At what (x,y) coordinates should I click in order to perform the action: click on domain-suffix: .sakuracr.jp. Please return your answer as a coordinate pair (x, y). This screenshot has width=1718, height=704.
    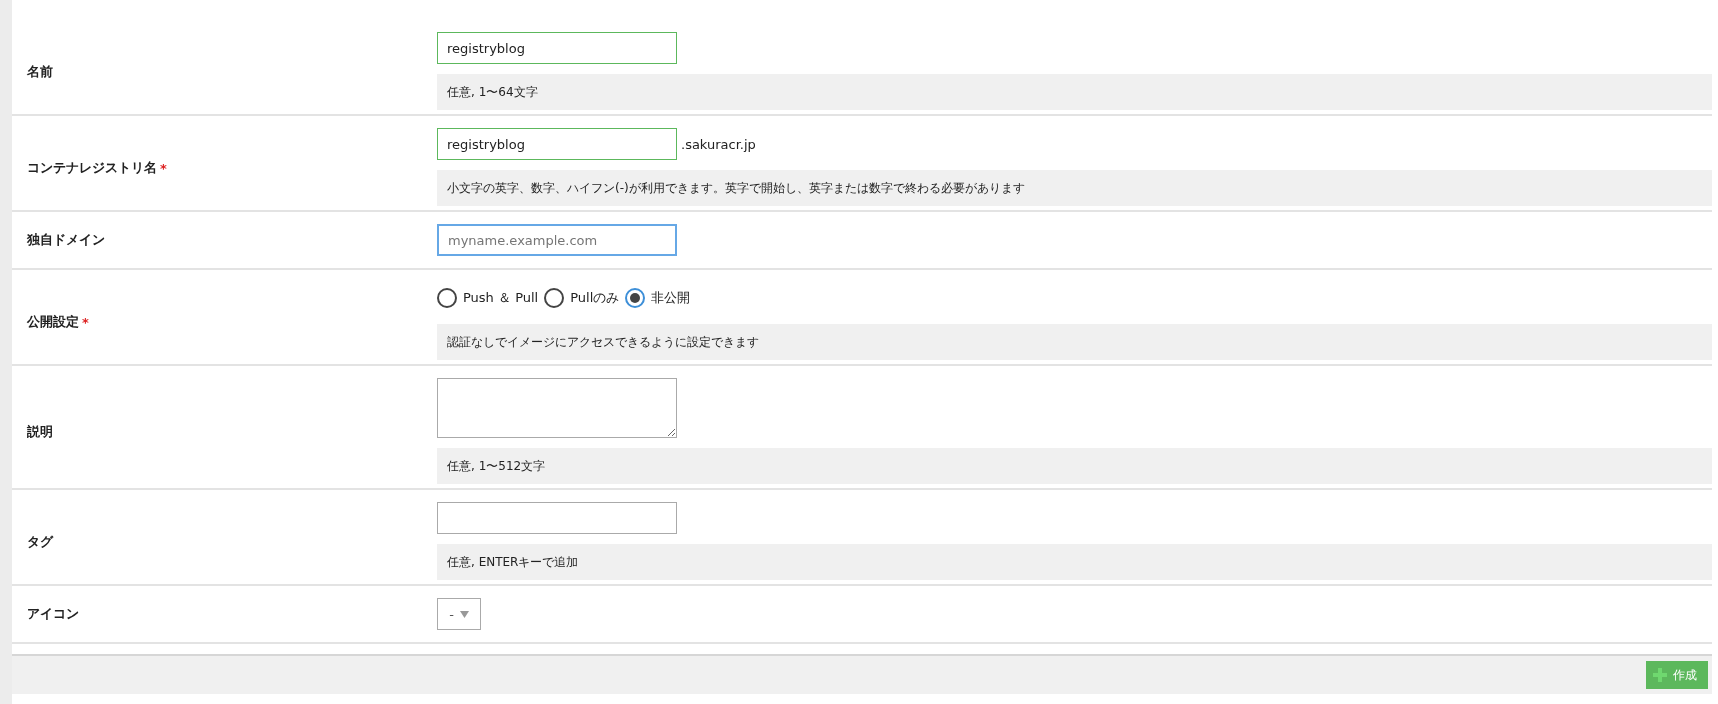
    Looking at the image, I should click on (718, 144).